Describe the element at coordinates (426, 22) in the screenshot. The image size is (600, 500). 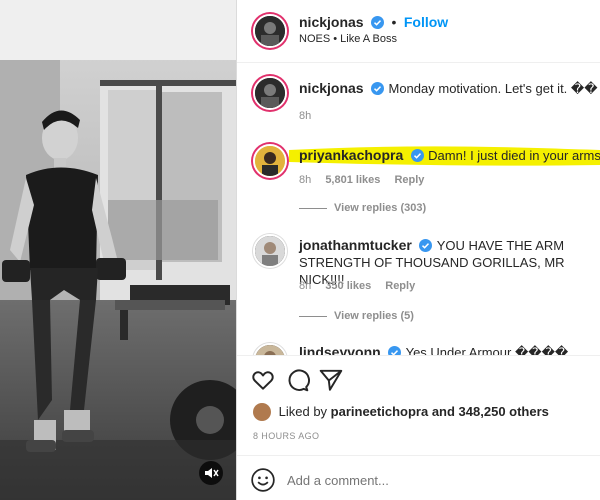
I see `follow-button: Follow` at that location.